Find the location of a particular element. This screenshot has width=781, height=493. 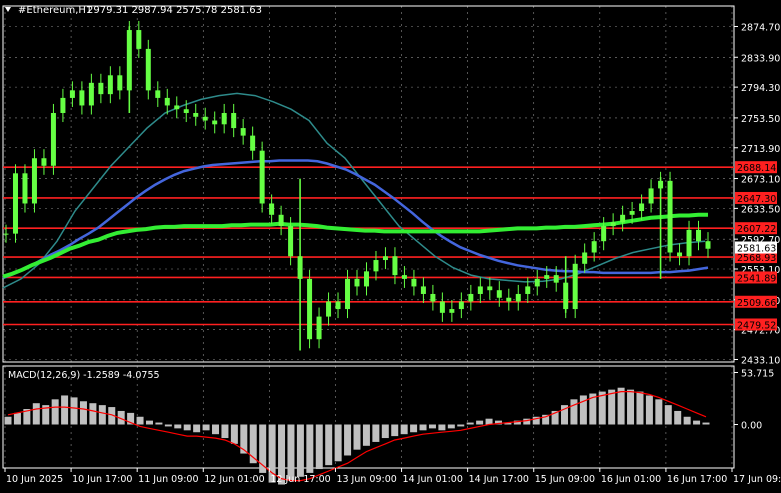

time-tick-label: 10 Jun 2025 is located at coordinates (34, 479).